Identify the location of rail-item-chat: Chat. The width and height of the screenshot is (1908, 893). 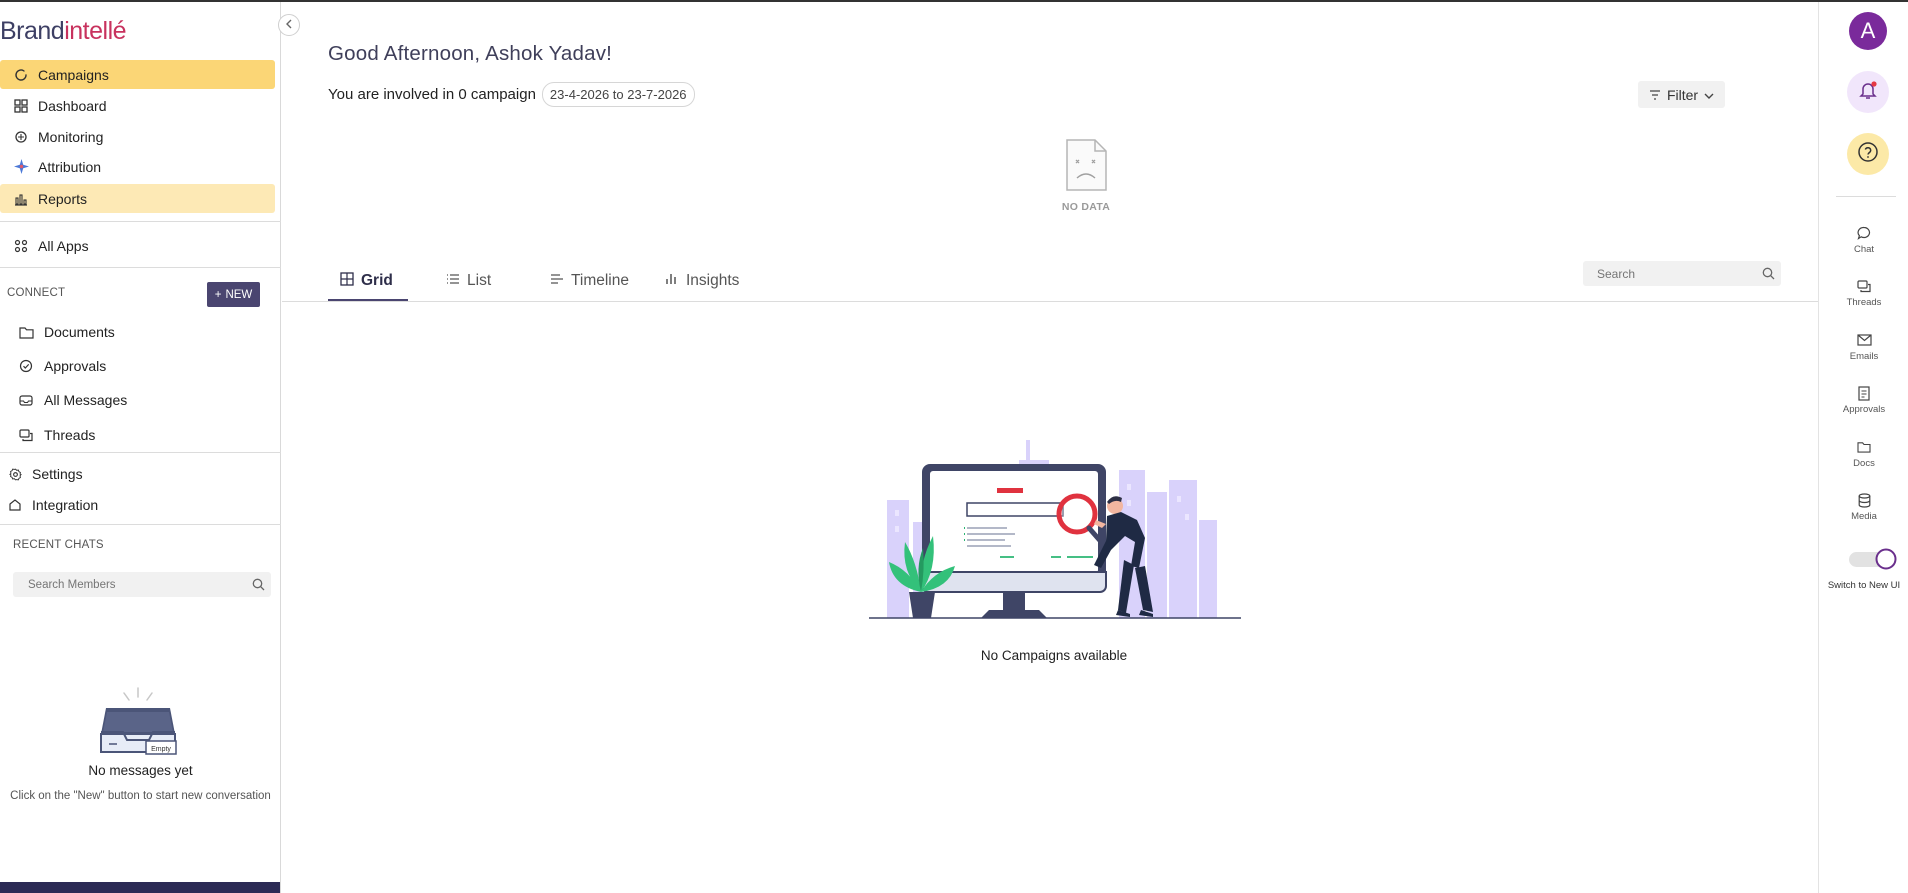
(1863, 239).